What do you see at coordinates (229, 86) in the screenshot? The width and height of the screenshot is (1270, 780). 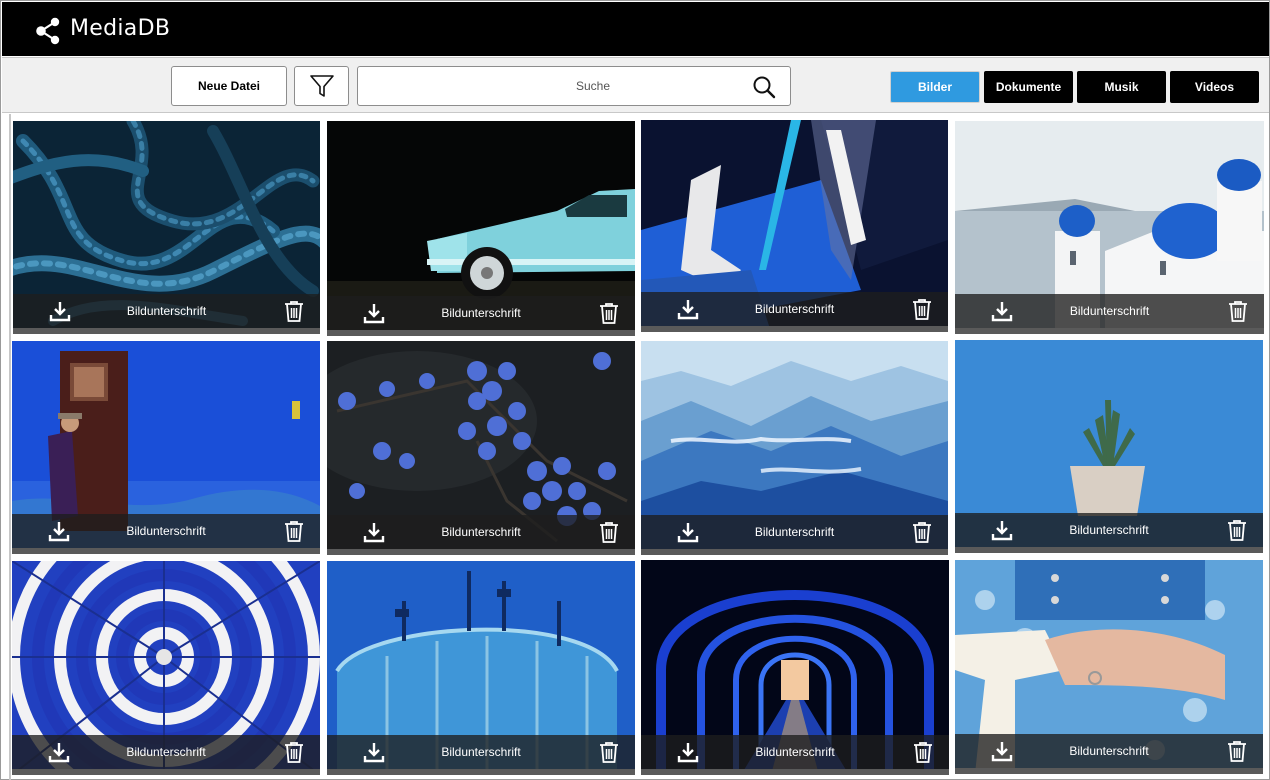 I see `new-file-button: Neue Datei` at bounding box center [229, 86].